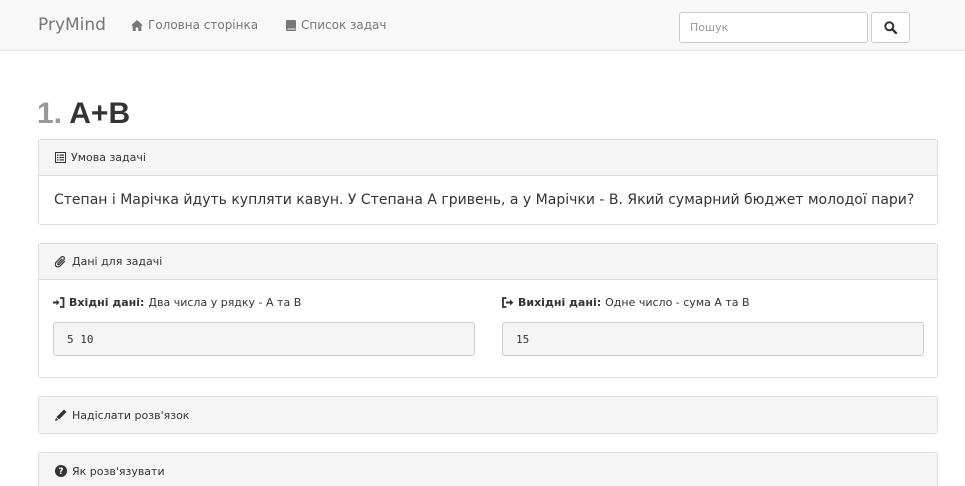  Describe the element at coordinates (100, 113) in the screenshot. I see `problem-title: A+B` at that location.